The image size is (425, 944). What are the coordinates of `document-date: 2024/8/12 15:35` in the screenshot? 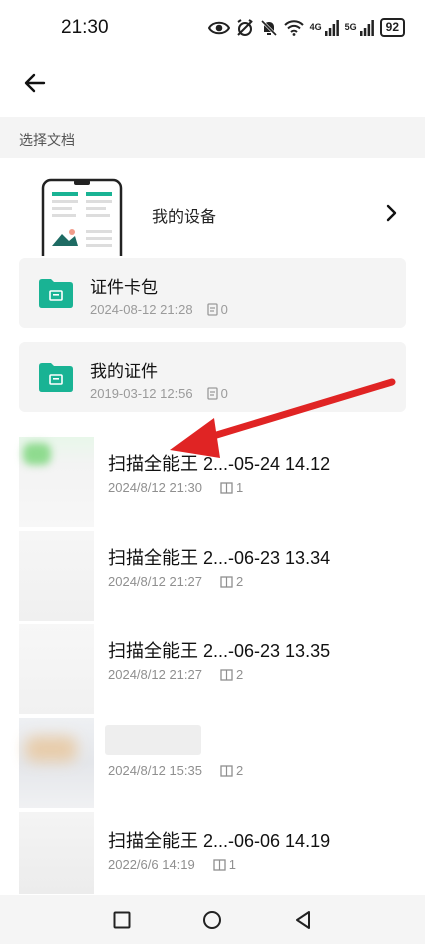 It's located at (155, 770).